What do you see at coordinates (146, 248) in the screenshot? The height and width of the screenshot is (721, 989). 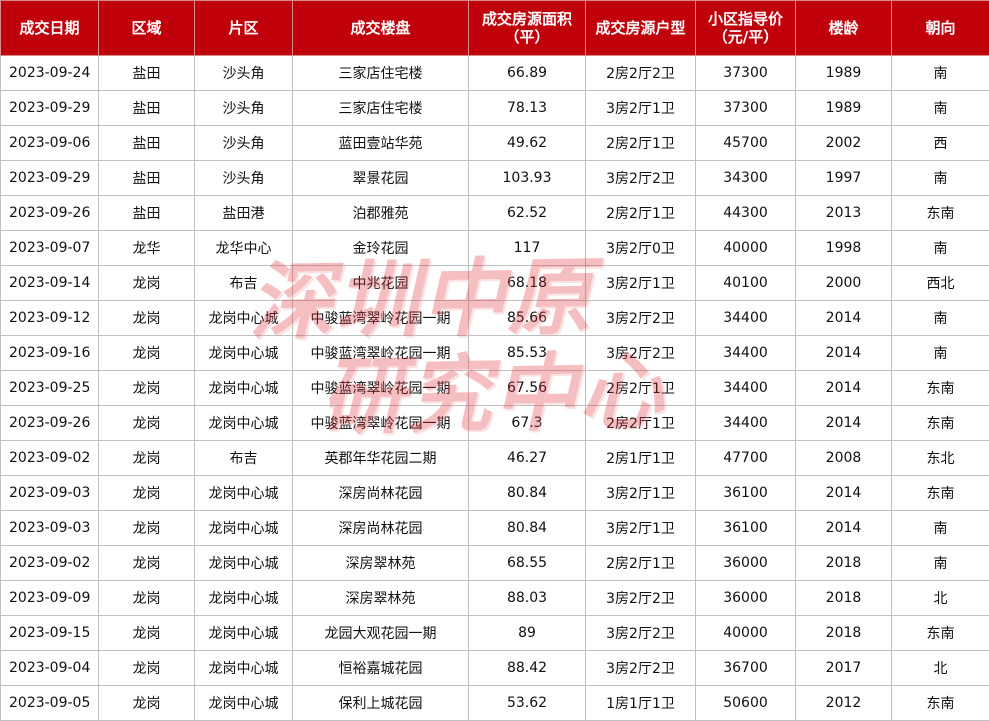 I see `cell-district: 龙华` at bounding box center [146, 248].